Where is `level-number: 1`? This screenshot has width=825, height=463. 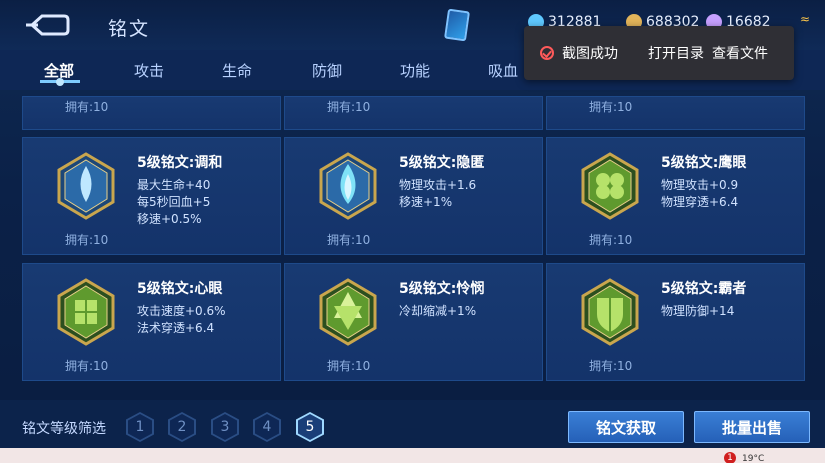
level-number: 1 is located at coordinates (140, 427).